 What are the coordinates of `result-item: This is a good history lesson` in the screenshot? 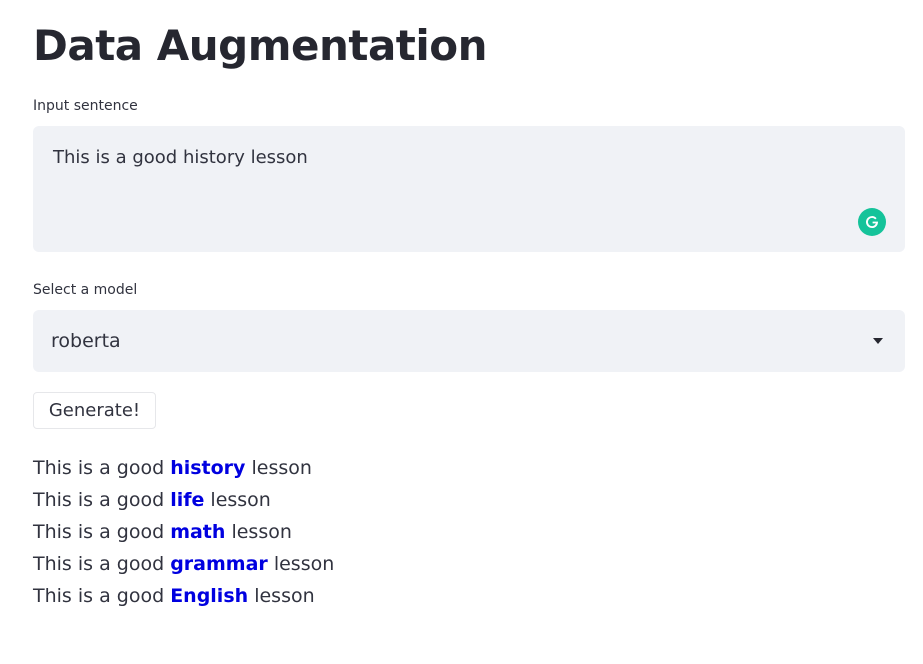 It's located at (183, 468).